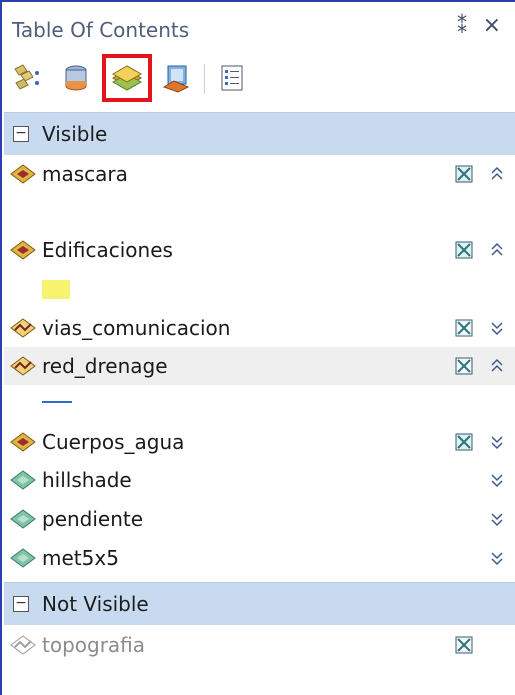  Describe the element at coordinates (259, 250) in the screenshot. I see `layer-row-edificaciones: Edificaciones` at that location.